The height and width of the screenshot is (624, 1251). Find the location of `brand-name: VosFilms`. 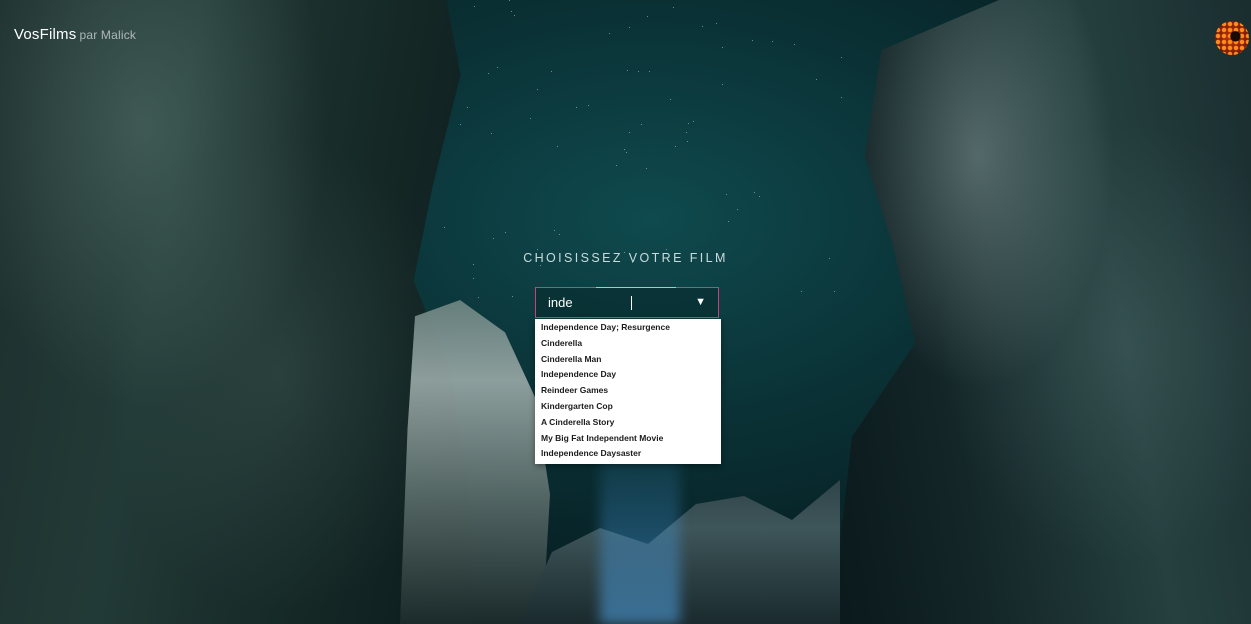

brand-name: VosFilms is located at coordinates (45, 34).